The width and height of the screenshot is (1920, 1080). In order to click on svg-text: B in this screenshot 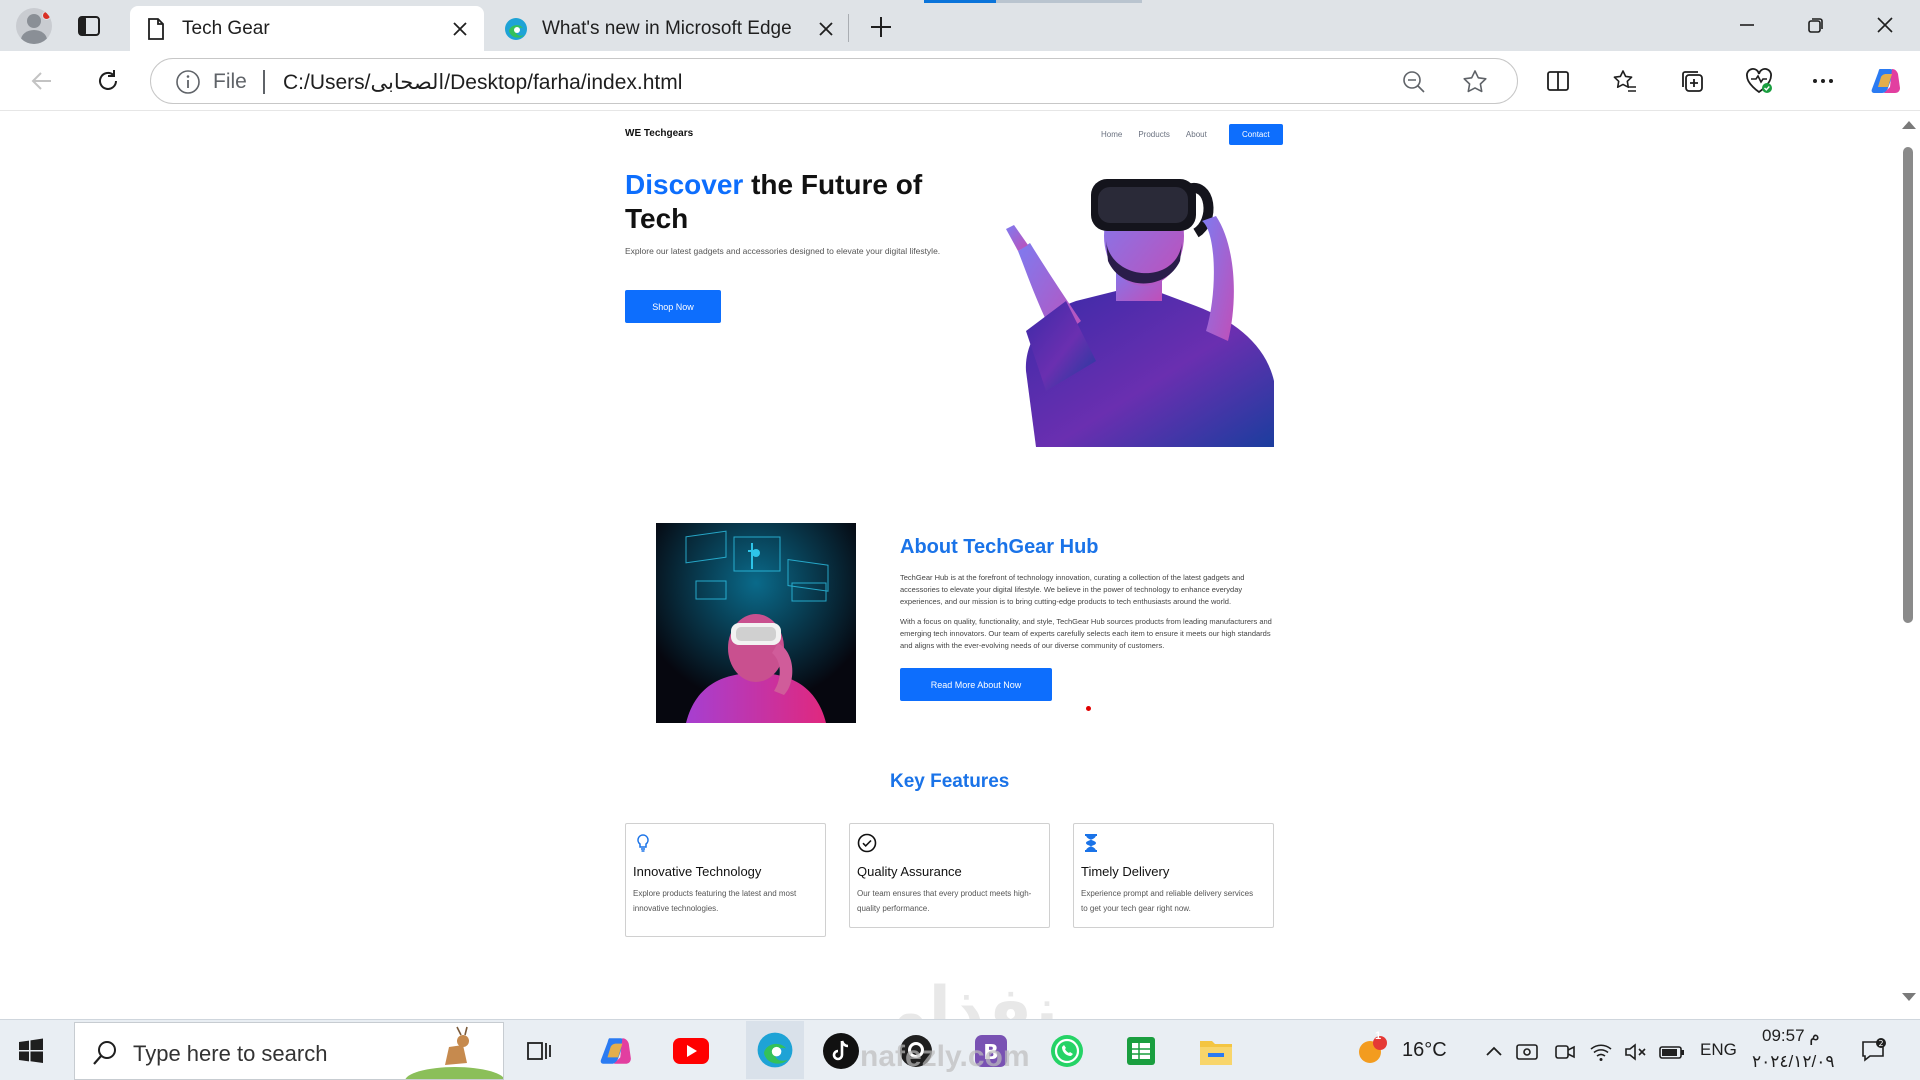, I will do `click(990, 1052)`.